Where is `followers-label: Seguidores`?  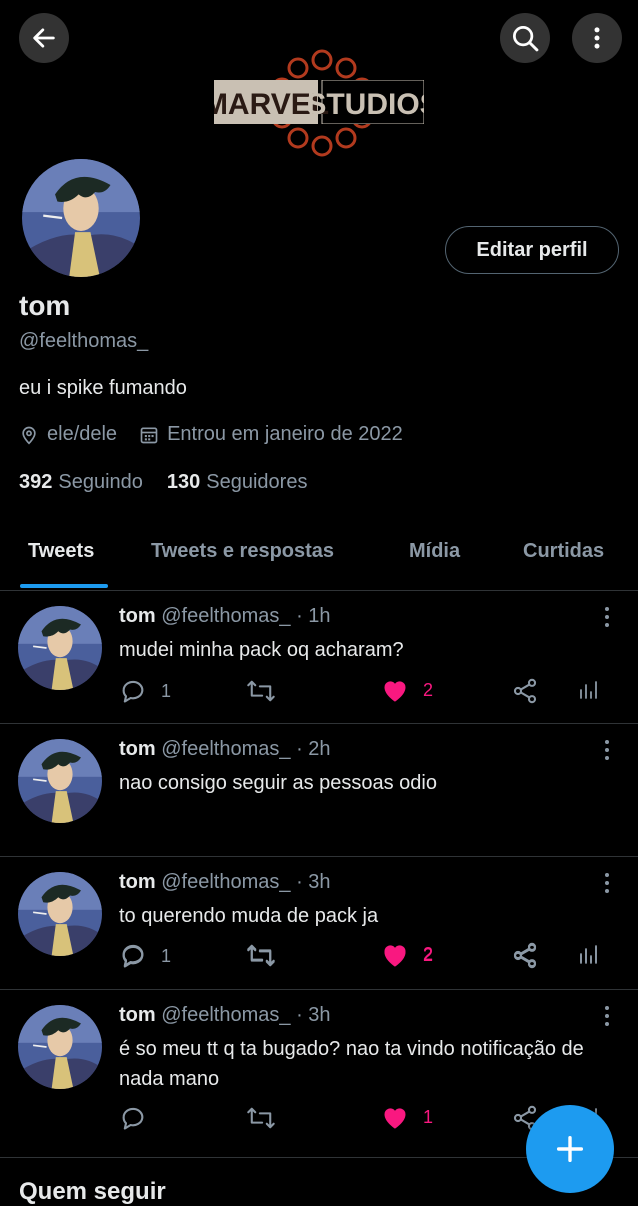
followers-label: Seguidores is located at coordinates (257, 482).